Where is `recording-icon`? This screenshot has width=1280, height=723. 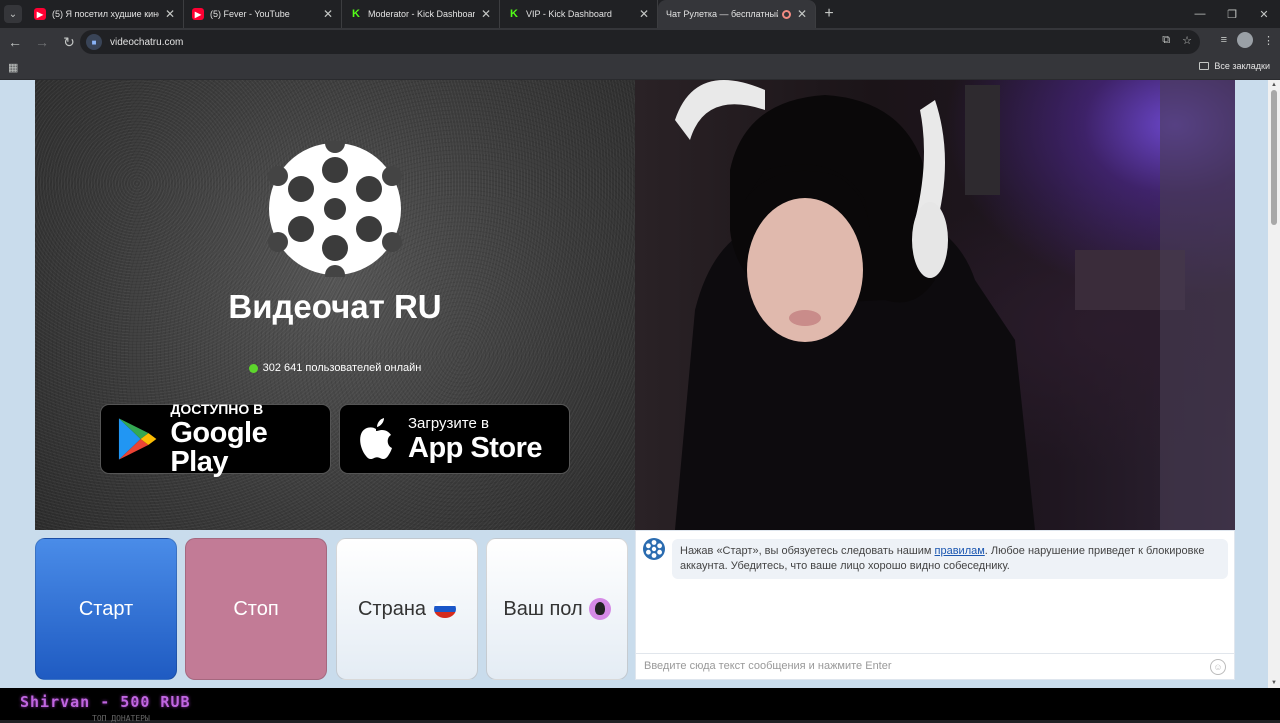 recording-icon is located at coordinates (786, 14).